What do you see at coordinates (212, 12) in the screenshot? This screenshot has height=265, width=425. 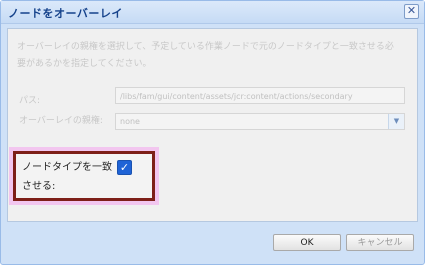 I see `dialog-titlebar: ノードをオーバーレイ ✕` at bounding box center [212, 12].